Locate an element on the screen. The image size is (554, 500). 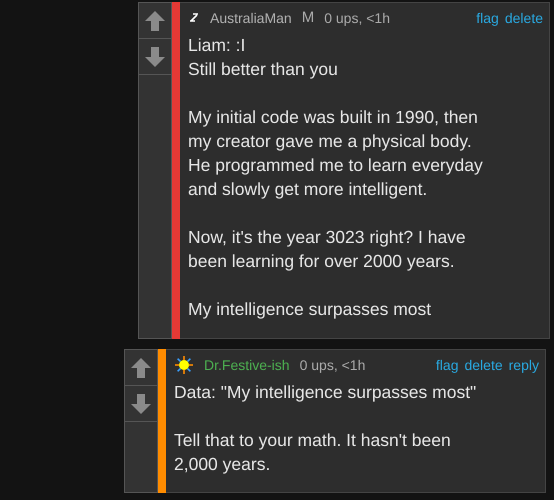
comment-text: Data: "My intelligence surpasses most" Tell that to your math. It hasn't been 2,000 years. is located at coordinates (326, 428).